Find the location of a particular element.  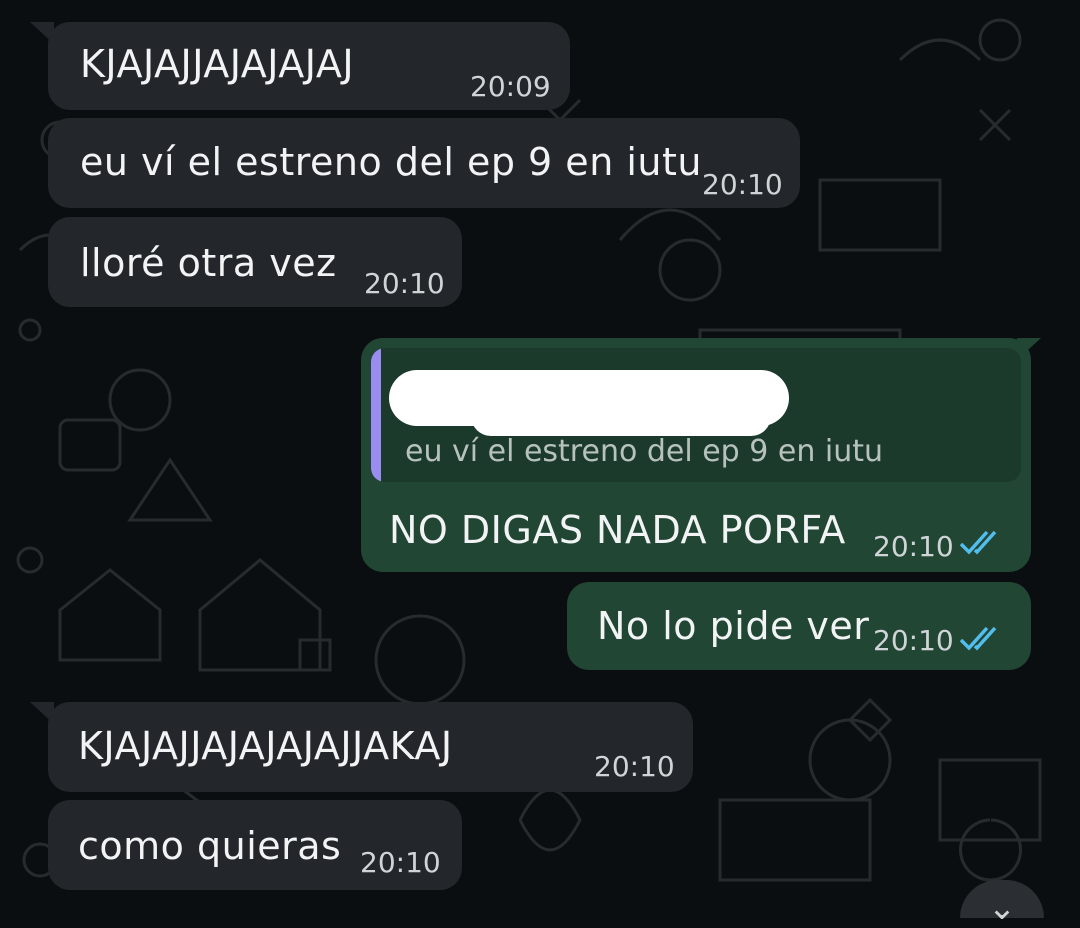

chevron-down-icon: ⌄ is located at coordinates (1002, 908).